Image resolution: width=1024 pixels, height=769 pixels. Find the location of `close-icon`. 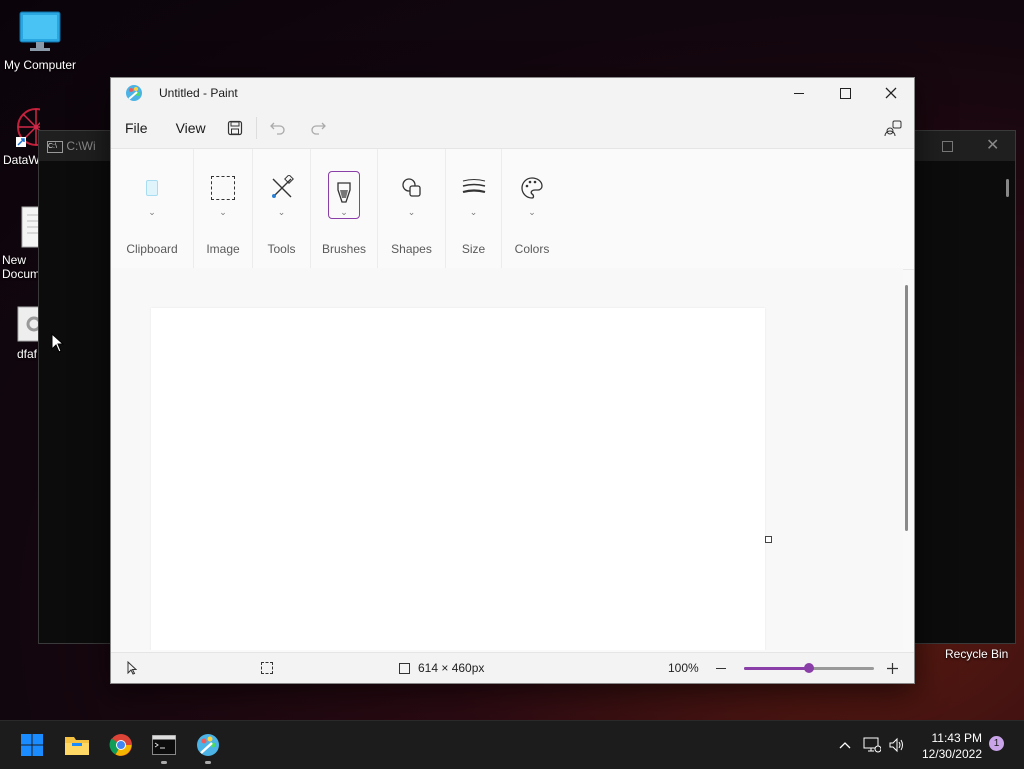

close-icon is located at coordinates (891, 93).